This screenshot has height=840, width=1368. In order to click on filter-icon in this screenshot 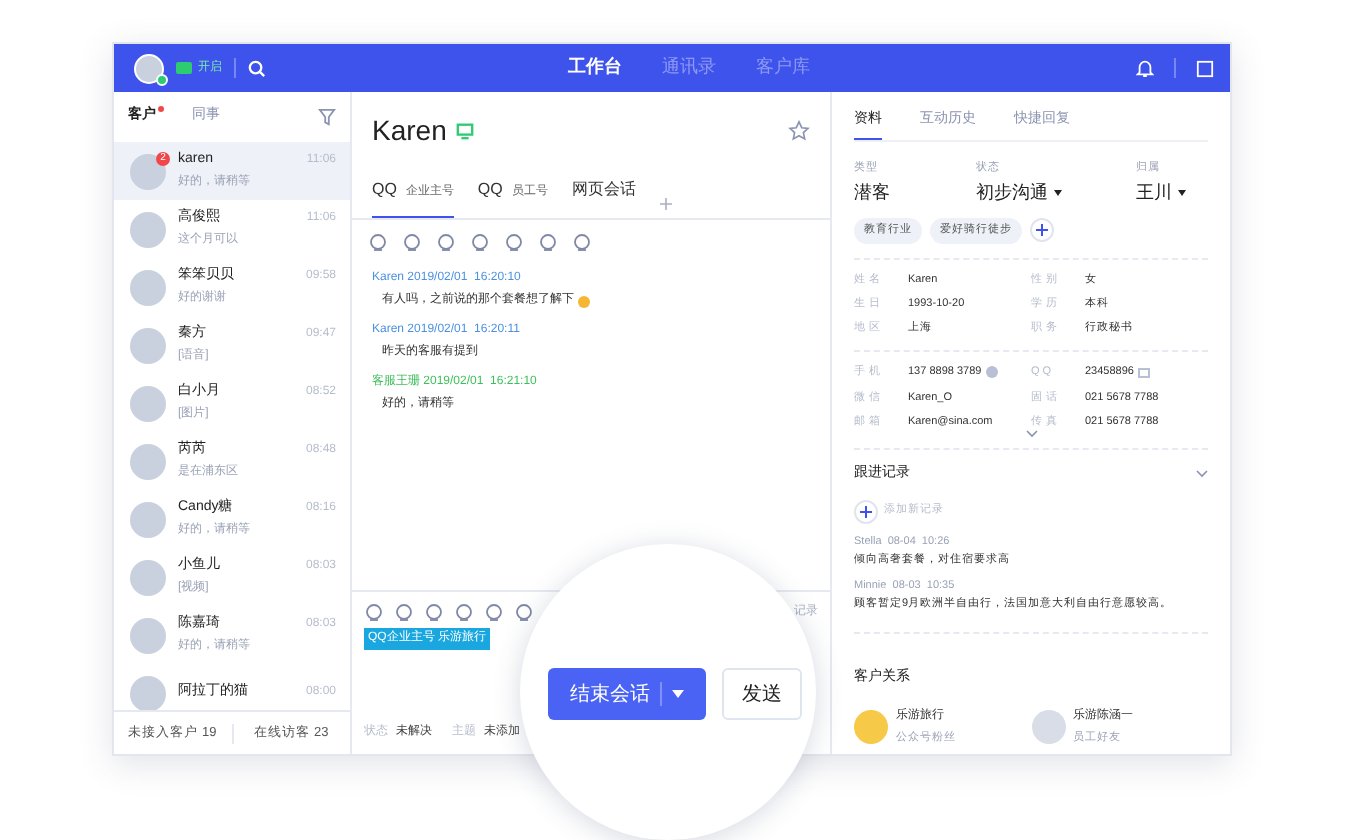, I will do `click(327, 117)`.